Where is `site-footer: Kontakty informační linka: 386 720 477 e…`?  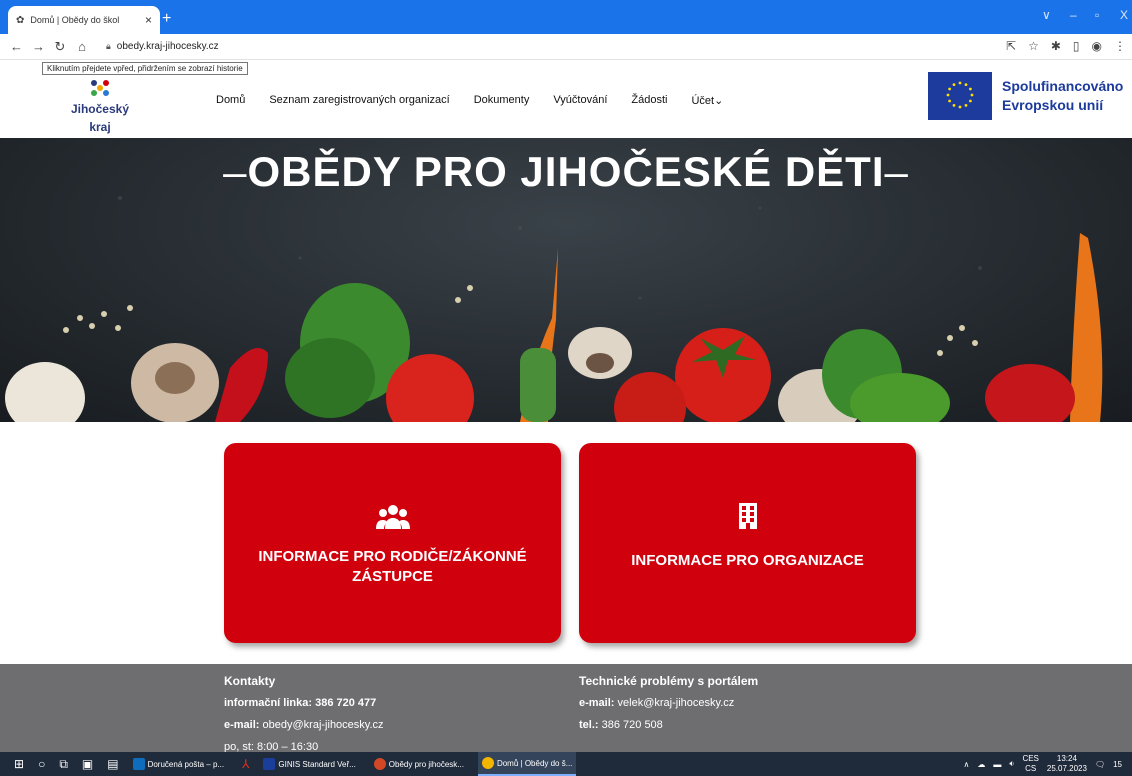
site-footer: Kontakty informační linka: 386 720 477 e… is located at coordinates (566, 708).